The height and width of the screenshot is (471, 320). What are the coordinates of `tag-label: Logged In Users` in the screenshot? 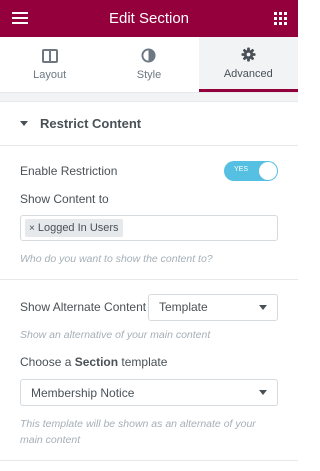 It's located at (78, 228).